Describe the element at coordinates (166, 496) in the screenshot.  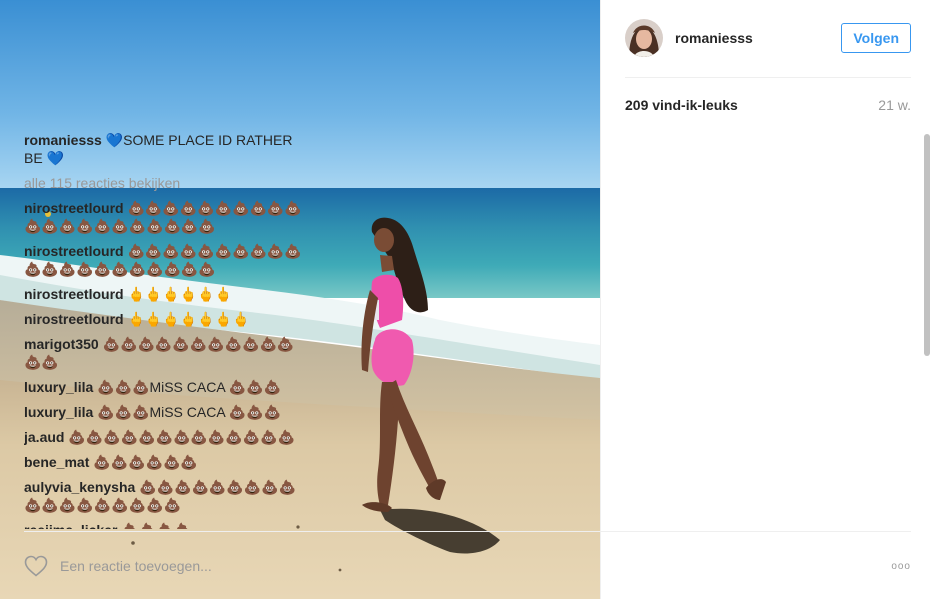
I see `comment: aulyvia_kenysha 💩💩💩💩💩💩💩💩💩💩💩💩💩💩💩💩💩💩` at that location.